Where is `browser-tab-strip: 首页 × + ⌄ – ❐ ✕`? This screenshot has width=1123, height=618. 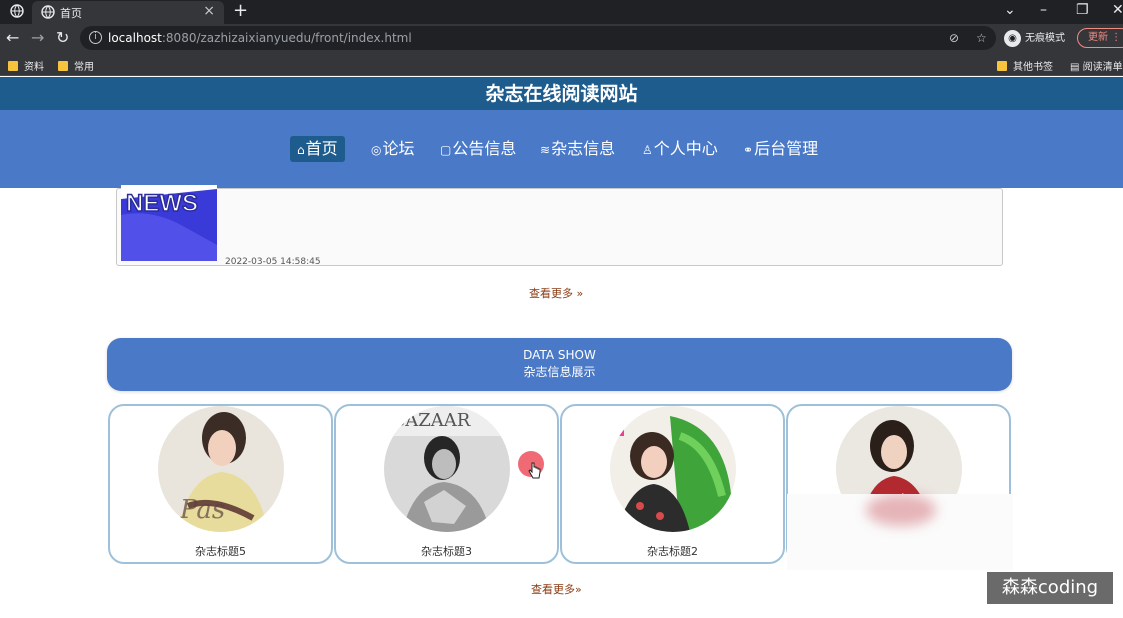
browser-tab-strip: 首页 × + ⌄ – ❐ ✕ is located at coordinates (561, 12).